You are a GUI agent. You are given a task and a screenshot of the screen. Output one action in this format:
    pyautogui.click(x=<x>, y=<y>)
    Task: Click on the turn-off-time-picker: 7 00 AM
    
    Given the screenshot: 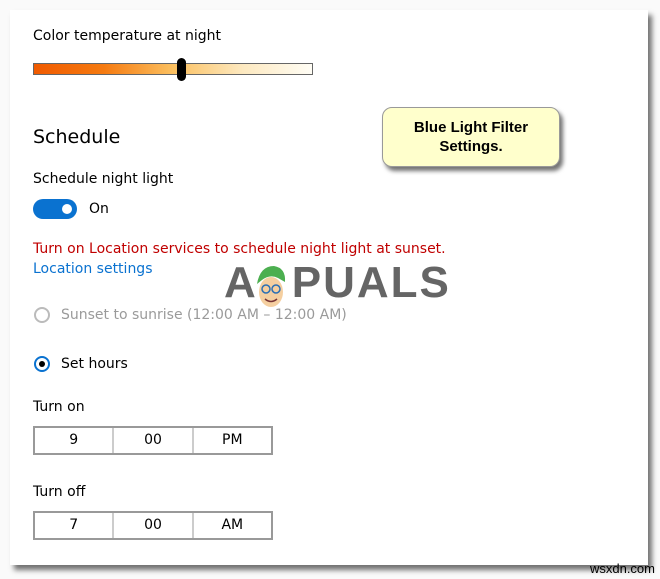 What is the action you would take?
    pyautogui.click(x=153, y=525)
    